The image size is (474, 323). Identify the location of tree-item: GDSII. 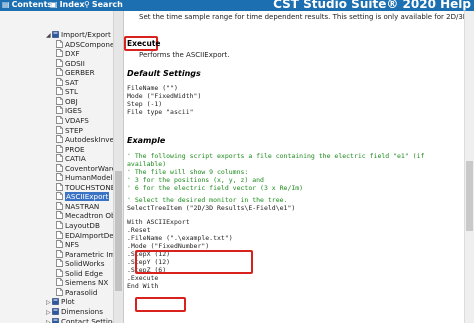
(70, 63).